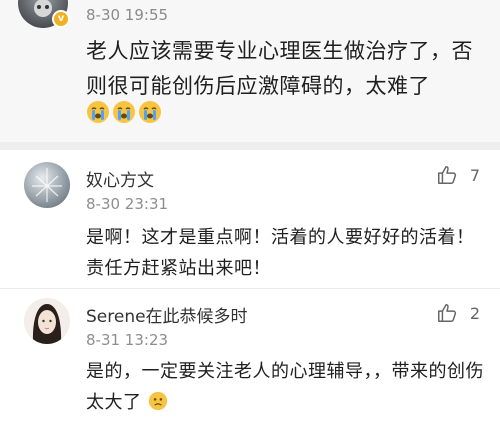 The height and width of the screenshot is (432, 500). I want to click on like-button: 2, so click(458, 313).